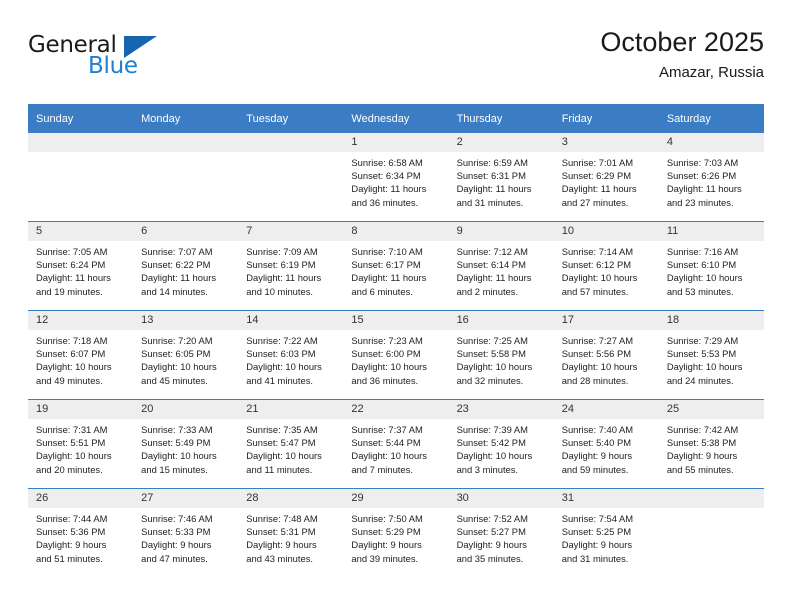 Image resolution: width=792 pixels, height=612 pixels. What do you see at coordinates (595, 380) in the screenshot?
I see `daylight-text-line2: and 28 minutes.` at bounding box center [595, 380].